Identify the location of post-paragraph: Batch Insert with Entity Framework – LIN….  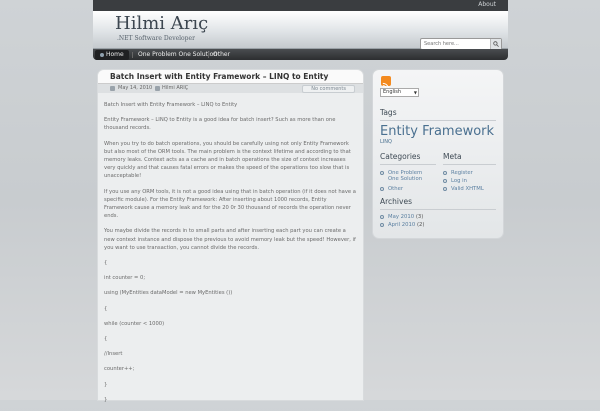
(171, 105).